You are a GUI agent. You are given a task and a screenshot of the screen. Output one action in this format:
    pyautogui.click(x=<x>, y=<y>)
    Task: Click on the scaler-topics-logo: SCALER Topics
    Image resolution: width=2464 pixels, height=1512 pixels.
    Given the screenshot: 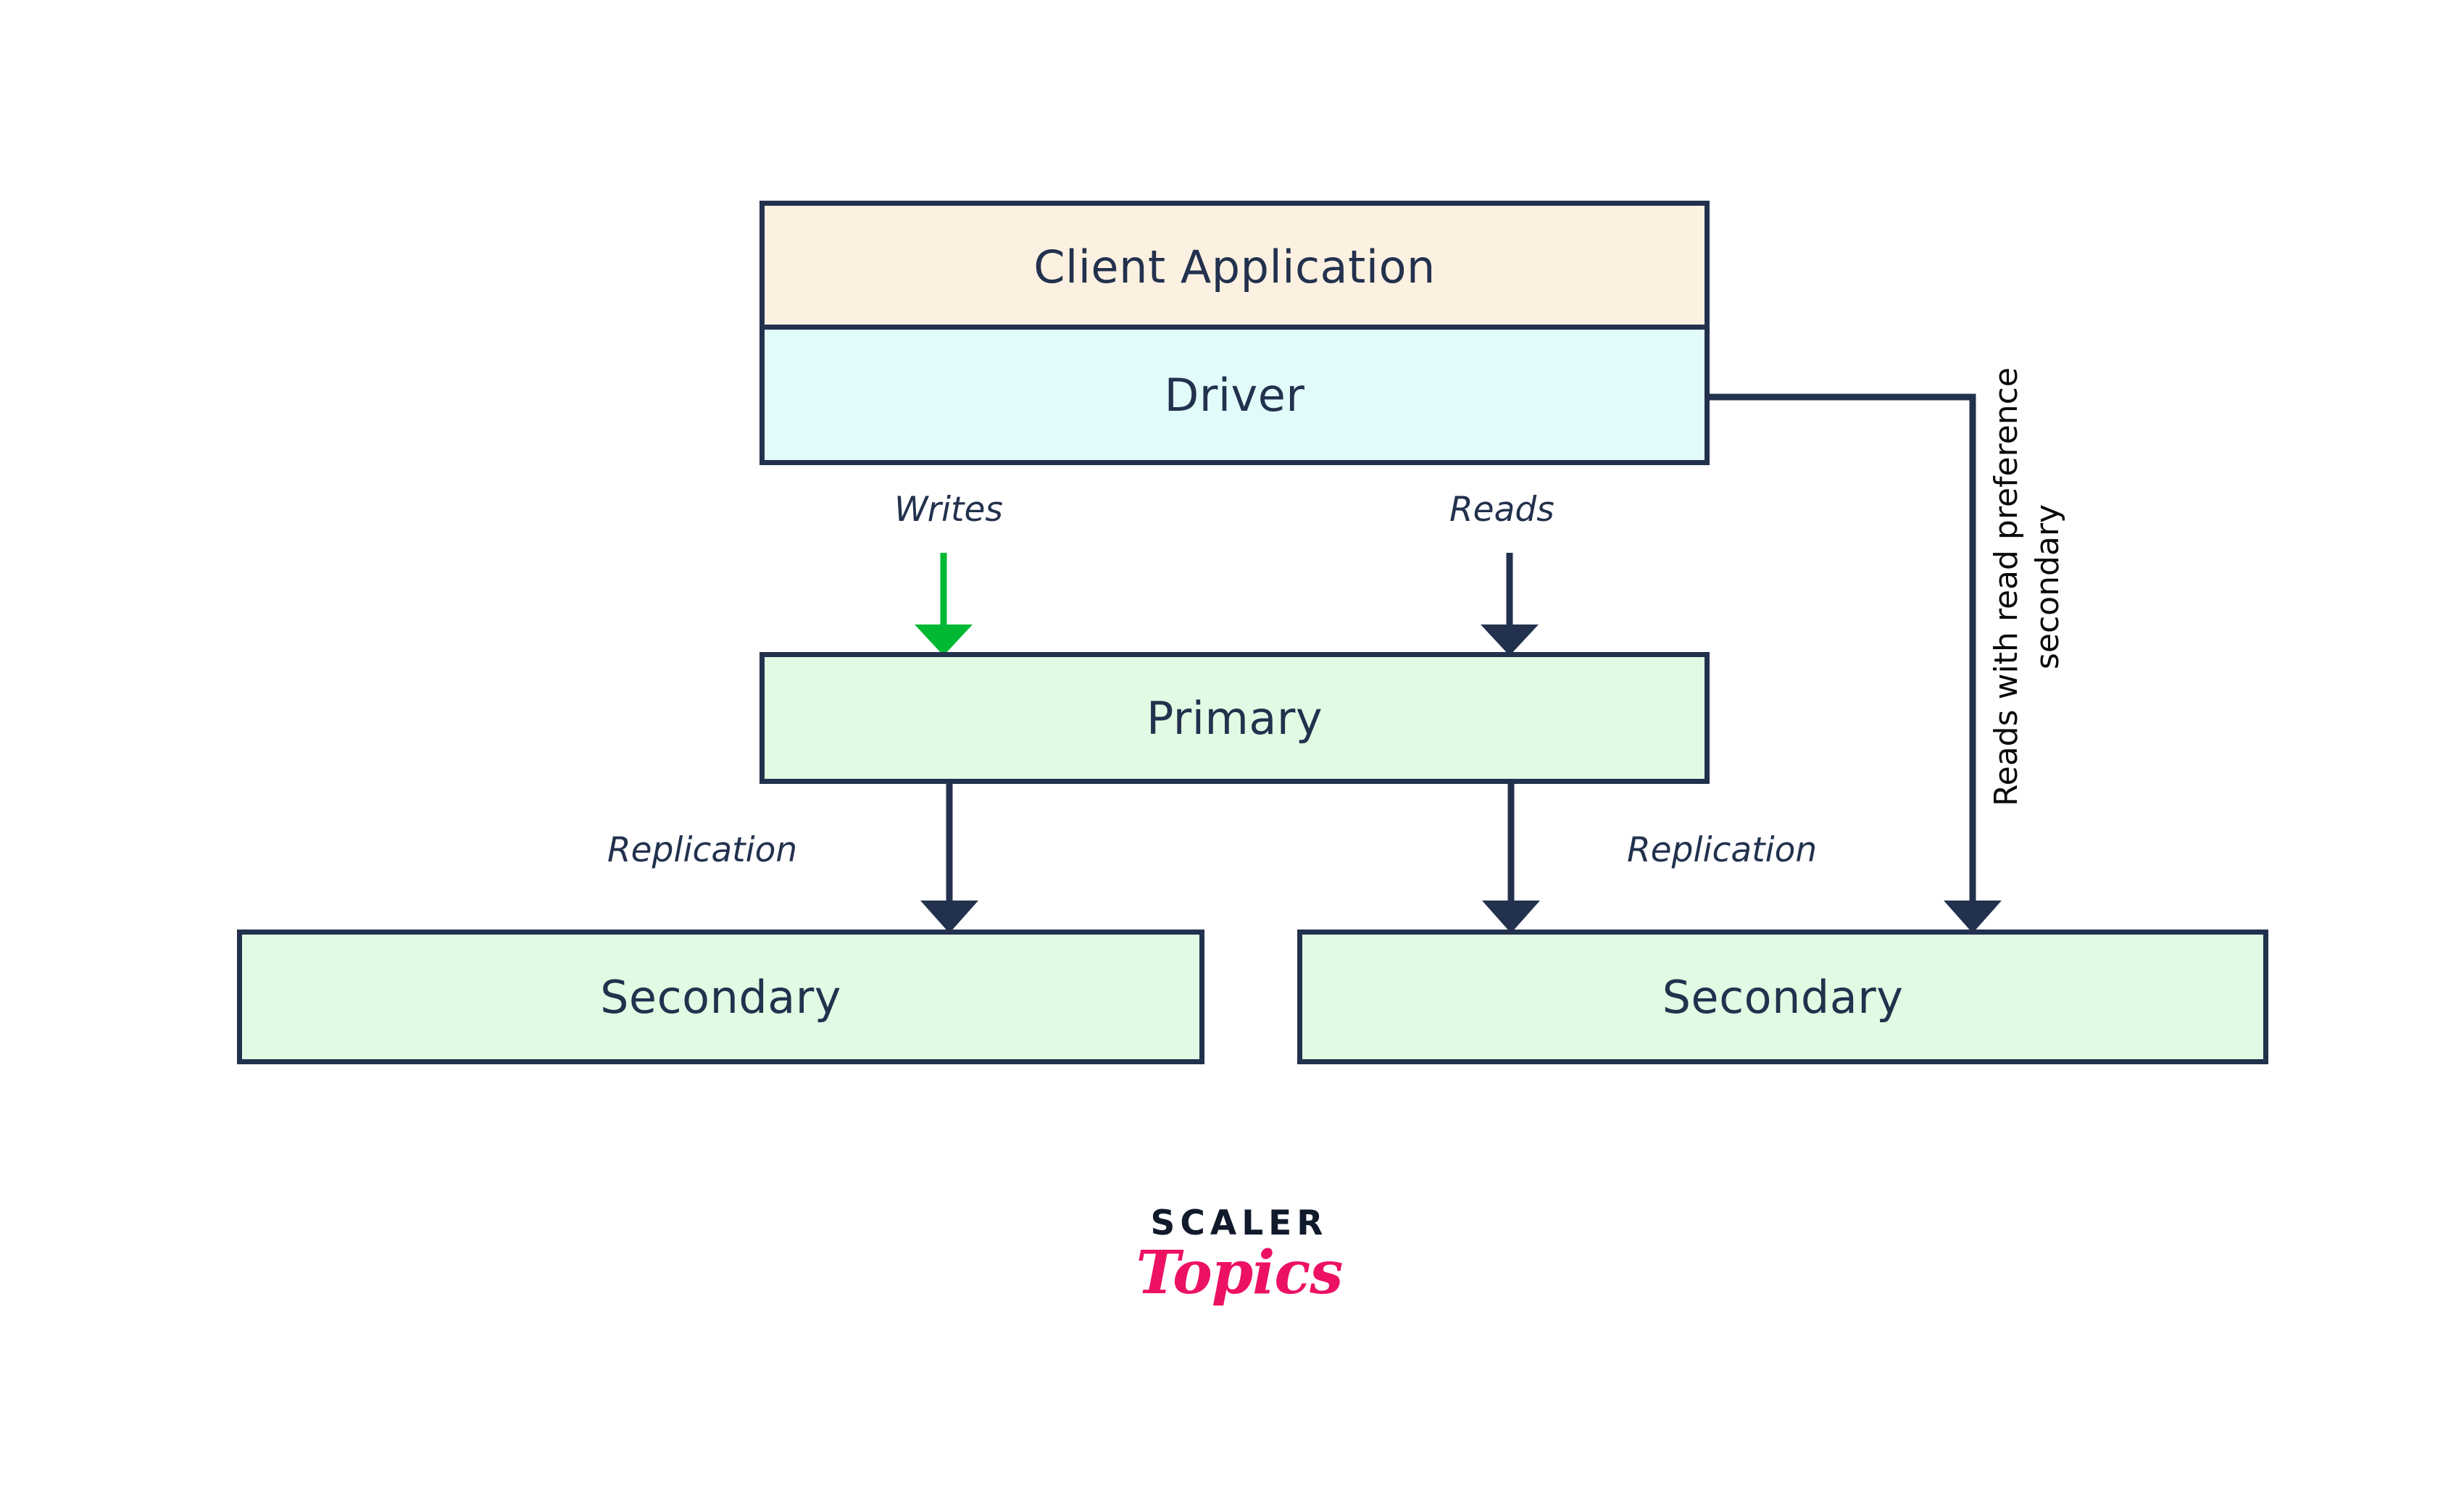 What is the action you would take?
    pyautogui.click(x=1239, y=1255)
    